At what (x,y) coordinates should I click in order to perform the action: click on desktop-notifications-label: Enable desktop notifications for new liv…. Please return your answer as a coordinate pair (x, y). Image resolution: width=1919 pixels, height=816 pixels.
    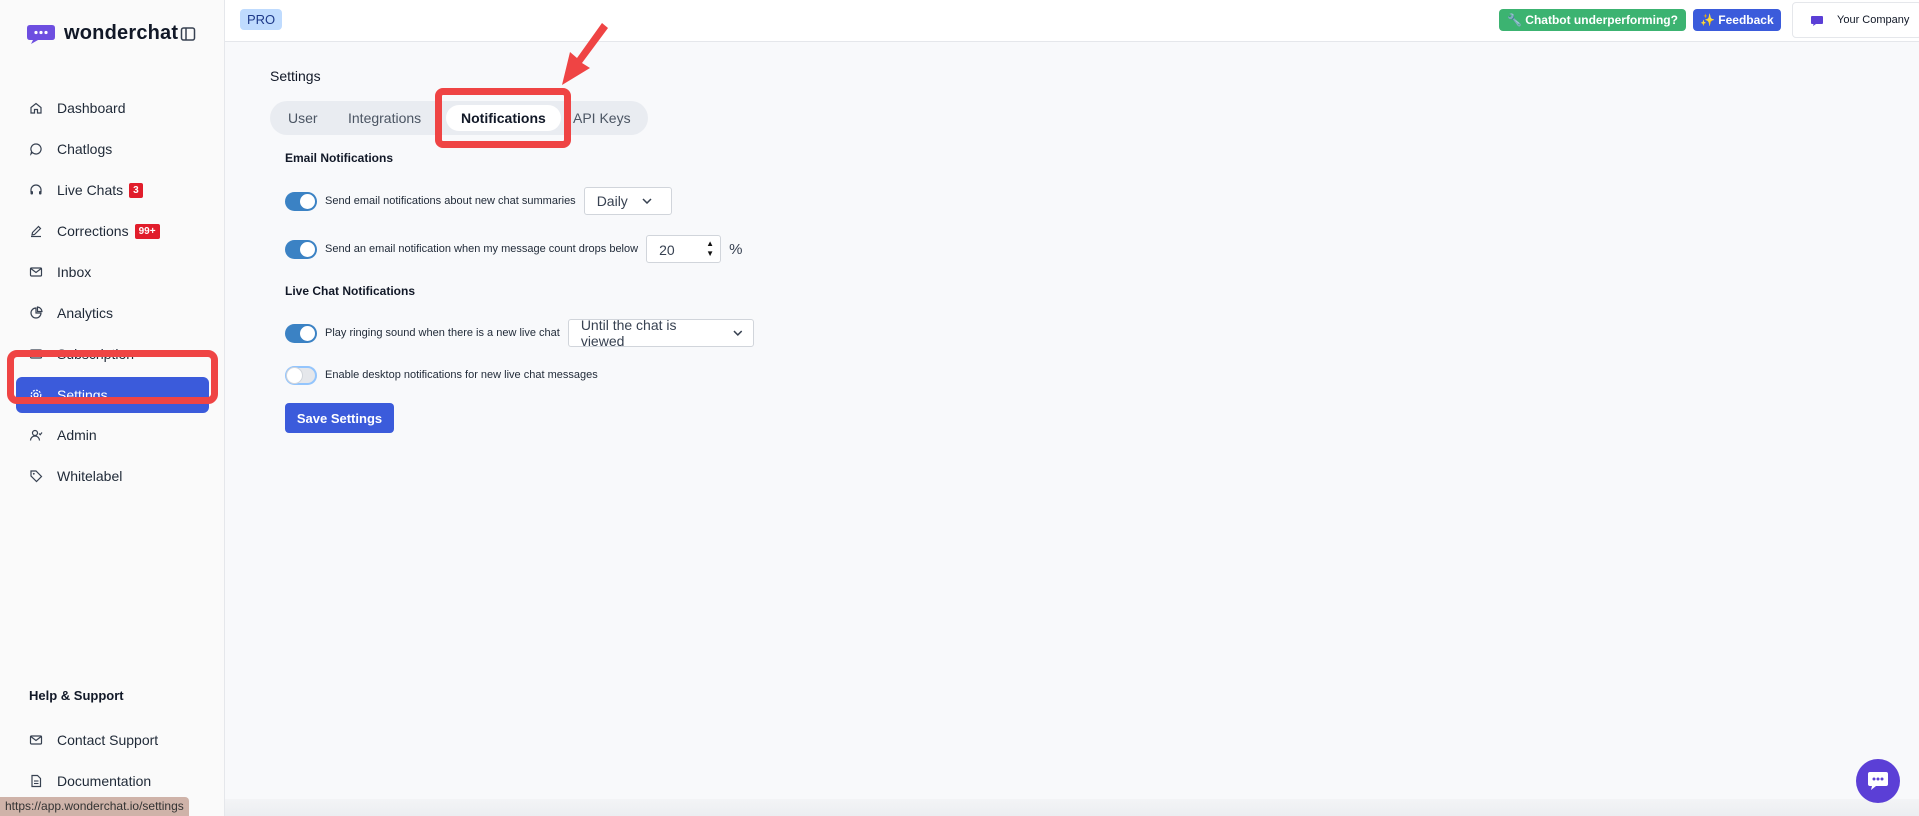
    Looking at the image, I should click on (461, 375).